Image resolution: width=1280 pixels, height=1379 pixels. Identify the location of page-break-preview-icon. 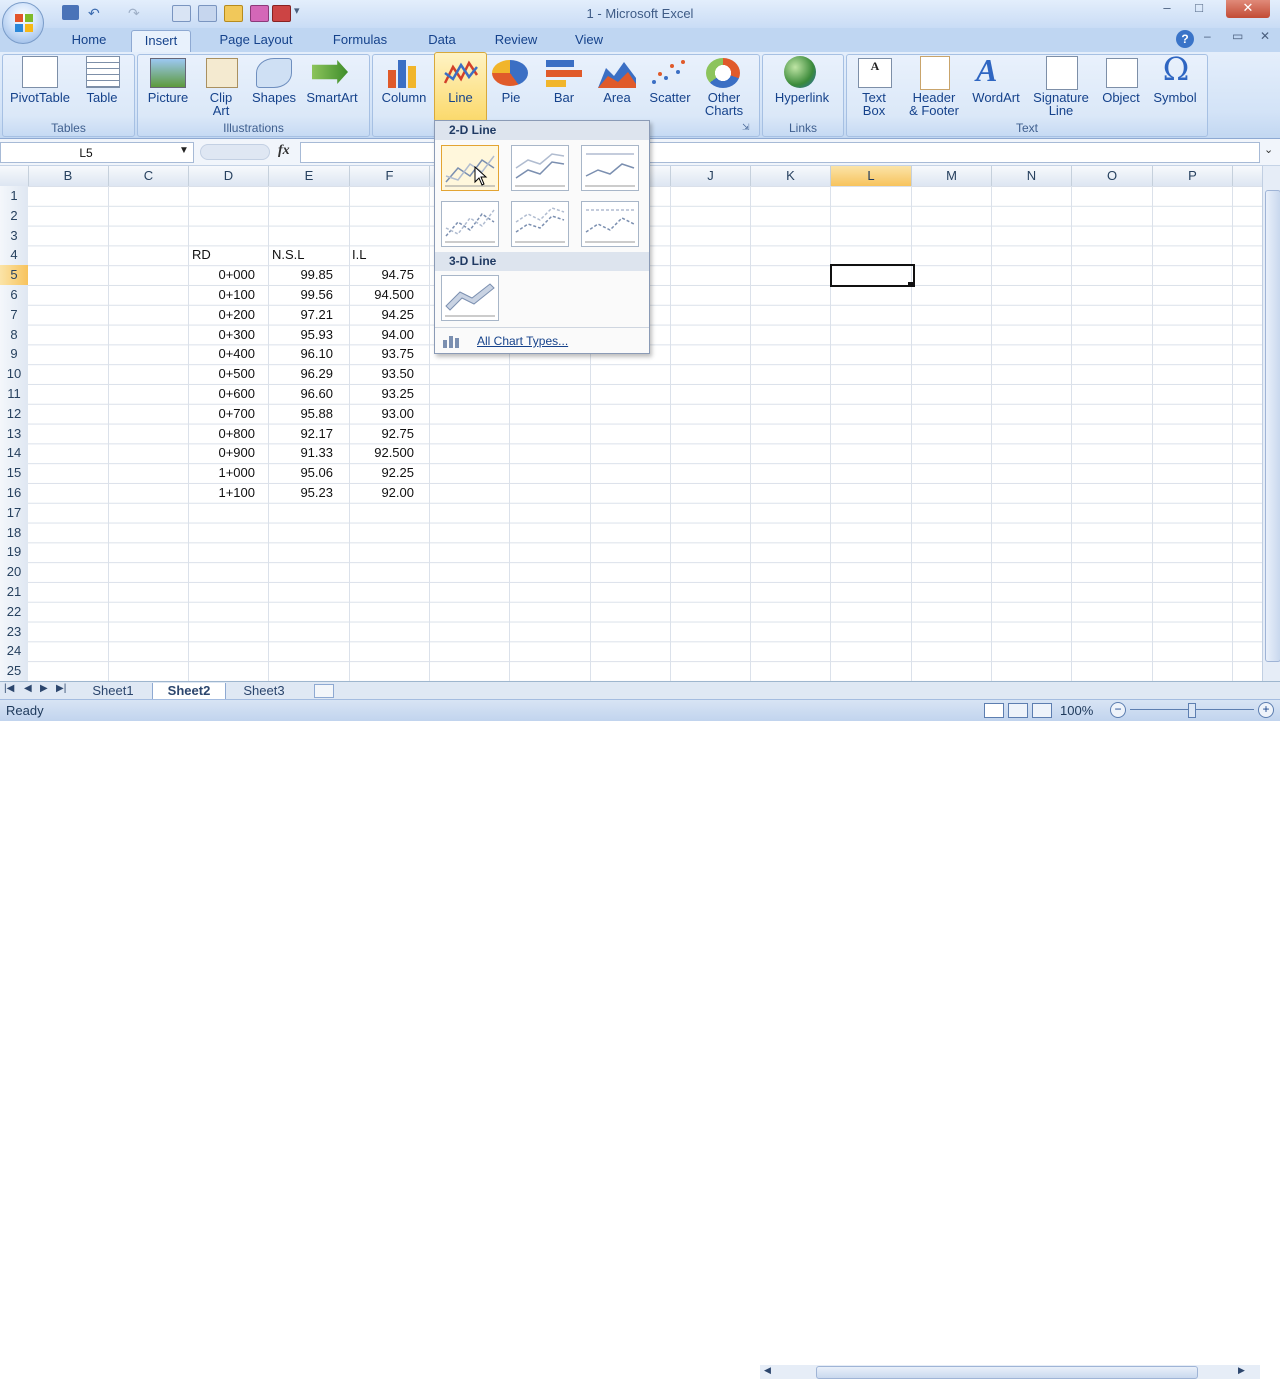
(1042, 710).